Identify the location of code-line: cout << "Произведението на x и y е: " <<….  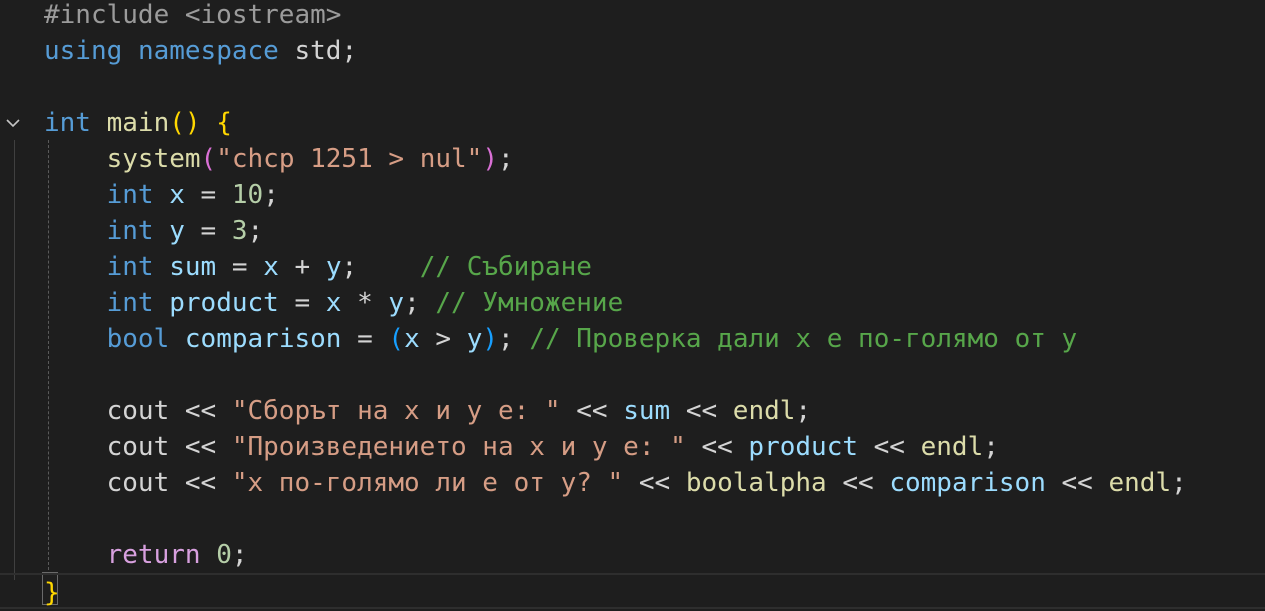
(632, 447).